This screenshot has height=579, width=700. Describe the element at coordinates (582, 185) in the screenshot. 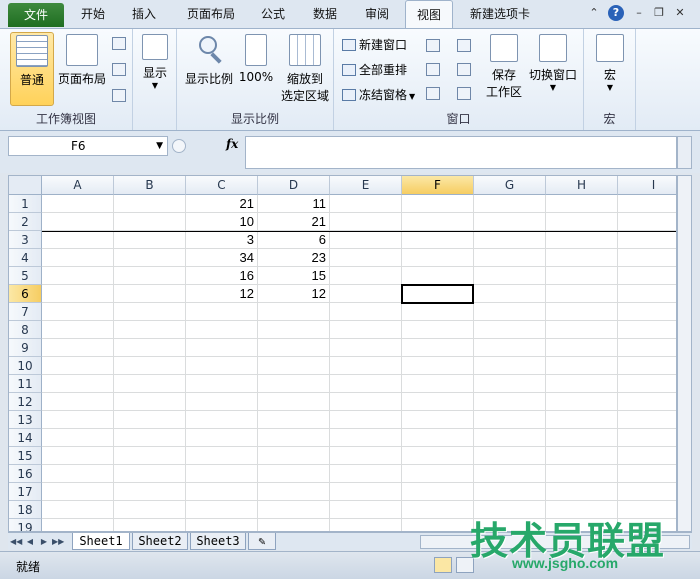

I see `column-header-h: H` at that location.